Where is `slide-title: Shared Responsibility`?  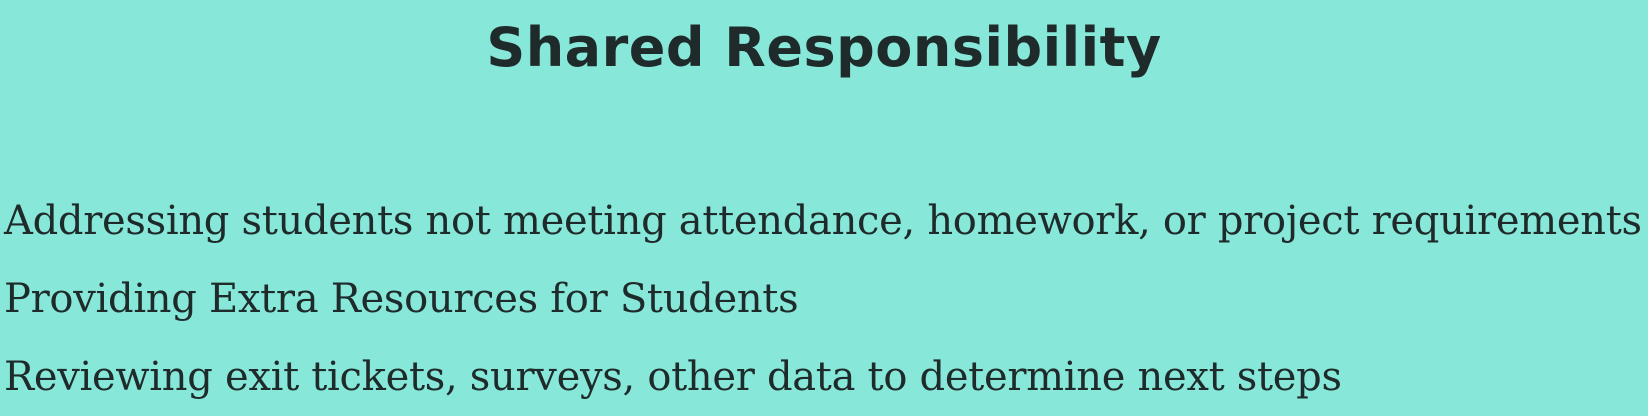 slide-title: Shared Responsibility is located at coordinates (824, 47).